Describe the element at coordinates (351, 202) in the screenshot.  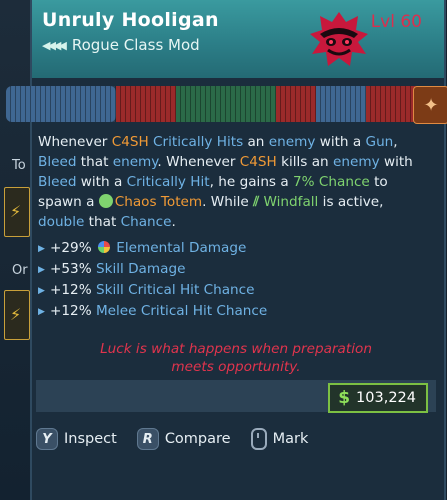
I see `description-text: is active,` at that location.